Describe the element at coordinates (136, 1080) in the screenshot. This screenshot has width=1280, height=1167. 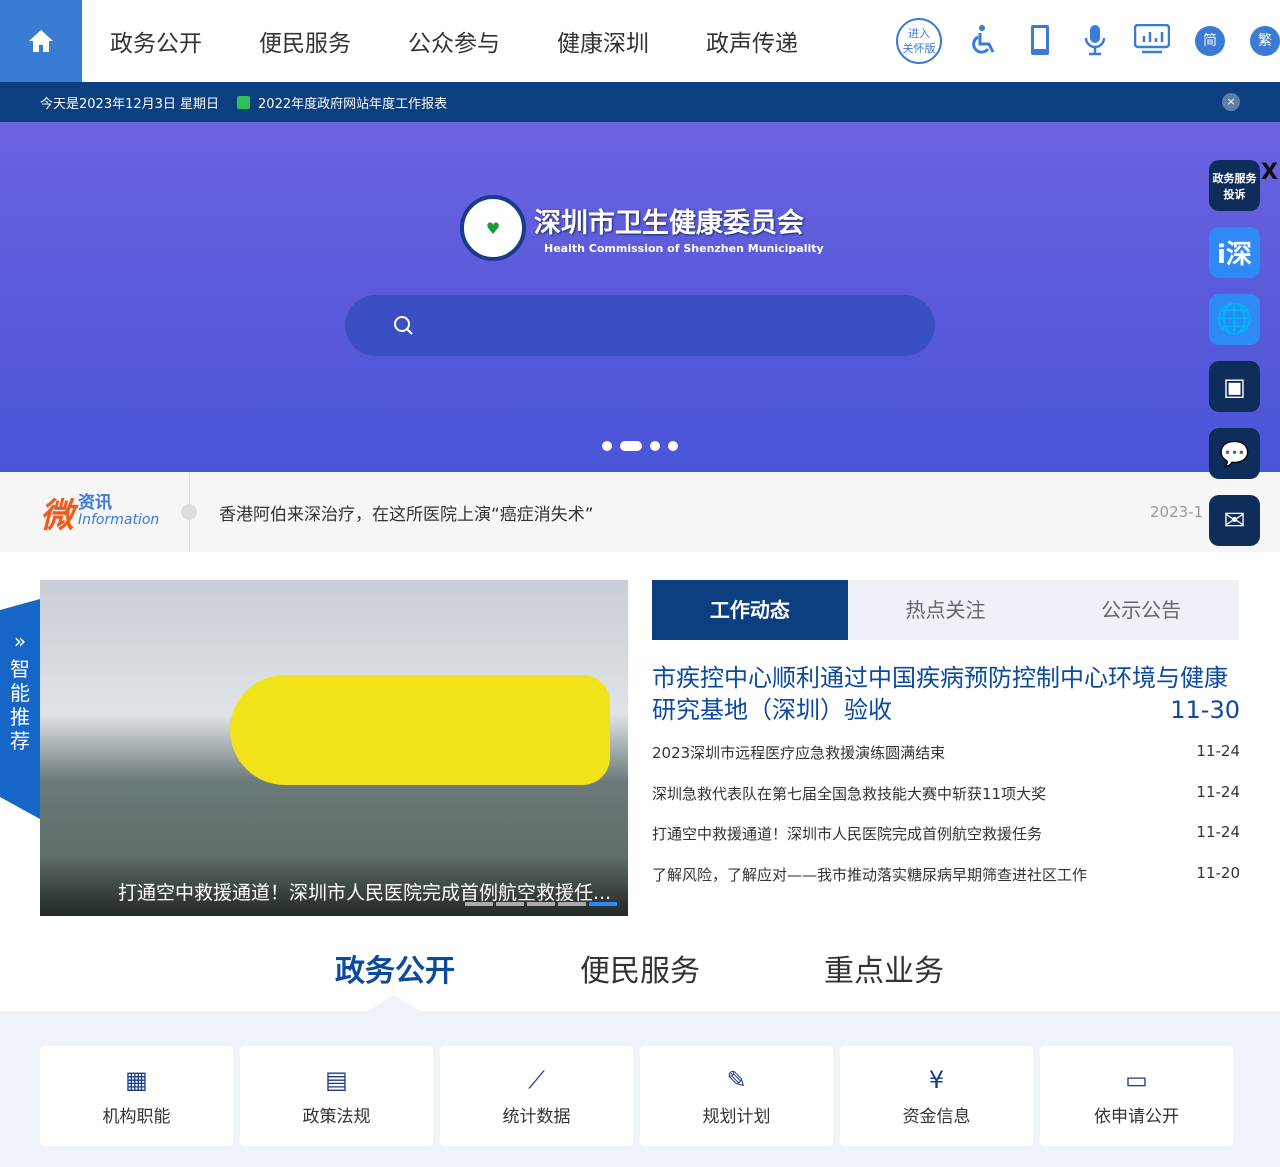
I see `building-icon: ▦` at that location.